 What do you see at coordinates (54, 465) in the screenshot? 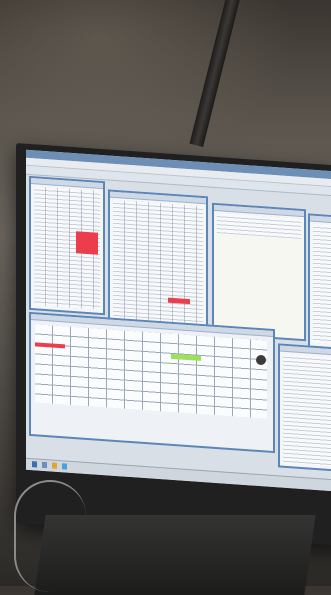
I see `folder-icon` at bounding box center [54, 465].